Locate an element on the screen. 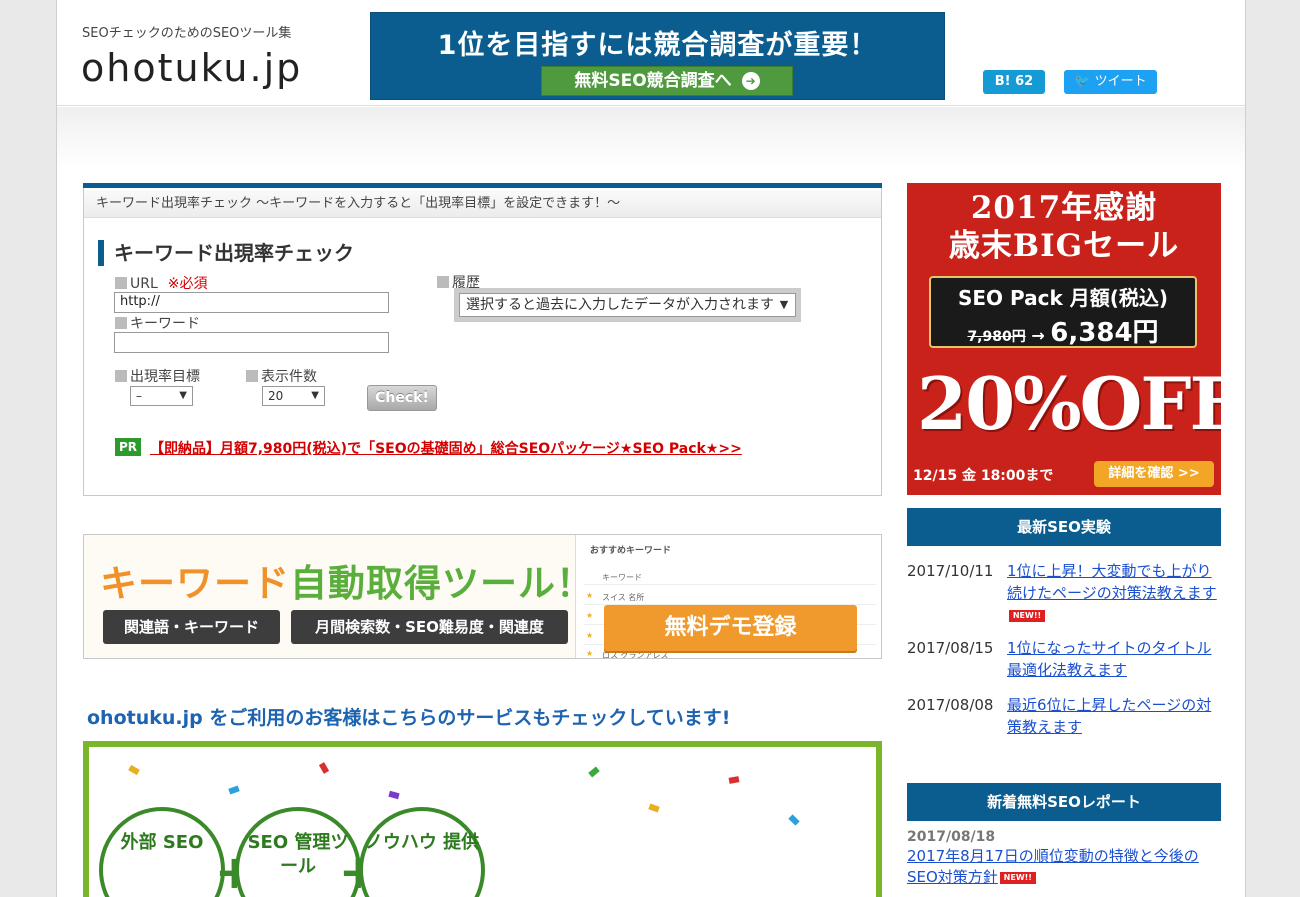 Image resolution: width=1300 pixels, height=897 pixels. arrow-right-icon: ➔ is located at coordinates (750, 81).